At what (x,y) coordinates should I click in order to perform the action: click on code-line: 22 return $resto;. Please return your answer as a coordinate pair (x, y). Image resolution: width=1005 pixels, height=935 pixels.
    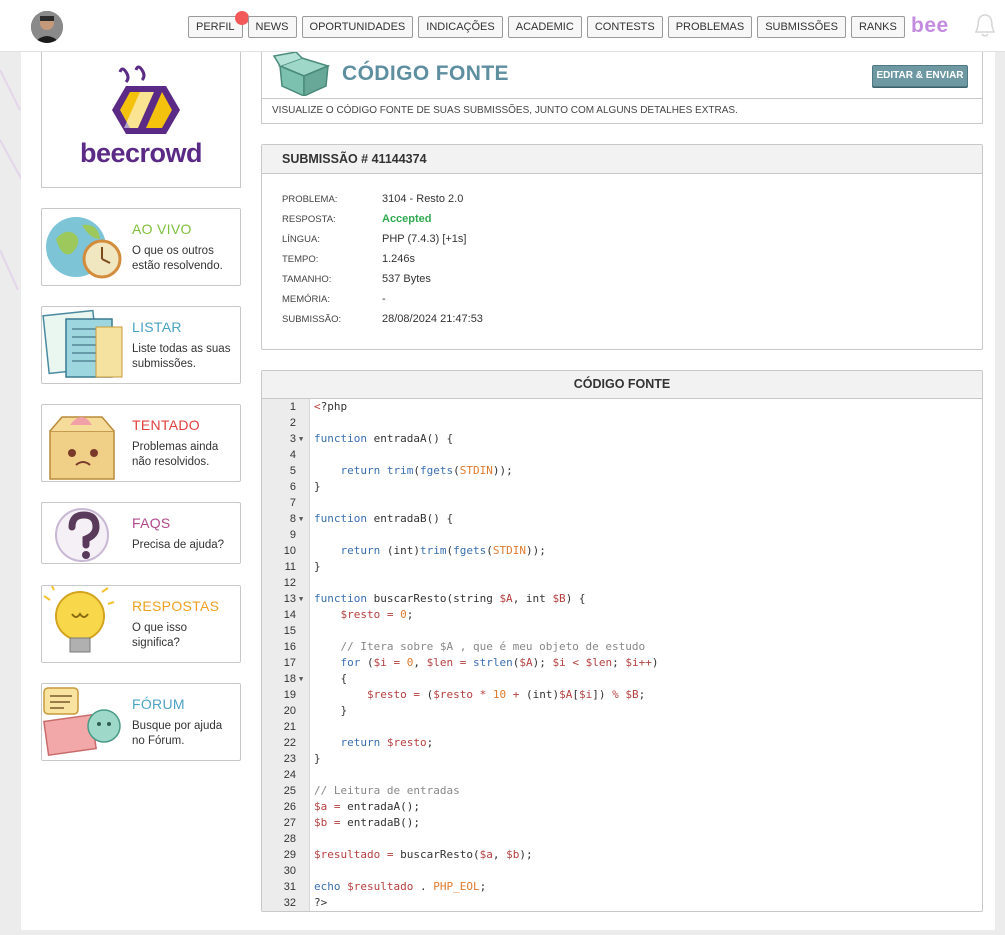
    Looking at the image, I should click on (622, 743).